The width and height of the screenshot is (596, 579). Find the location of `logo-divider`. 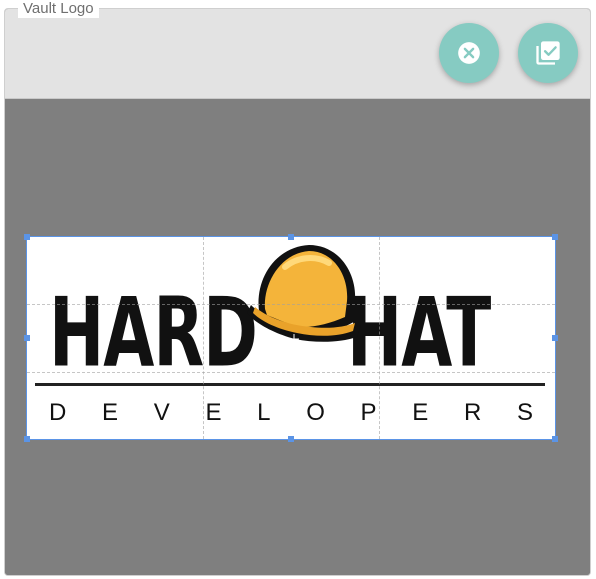

logo-divider is located at coordinates (290, 384).